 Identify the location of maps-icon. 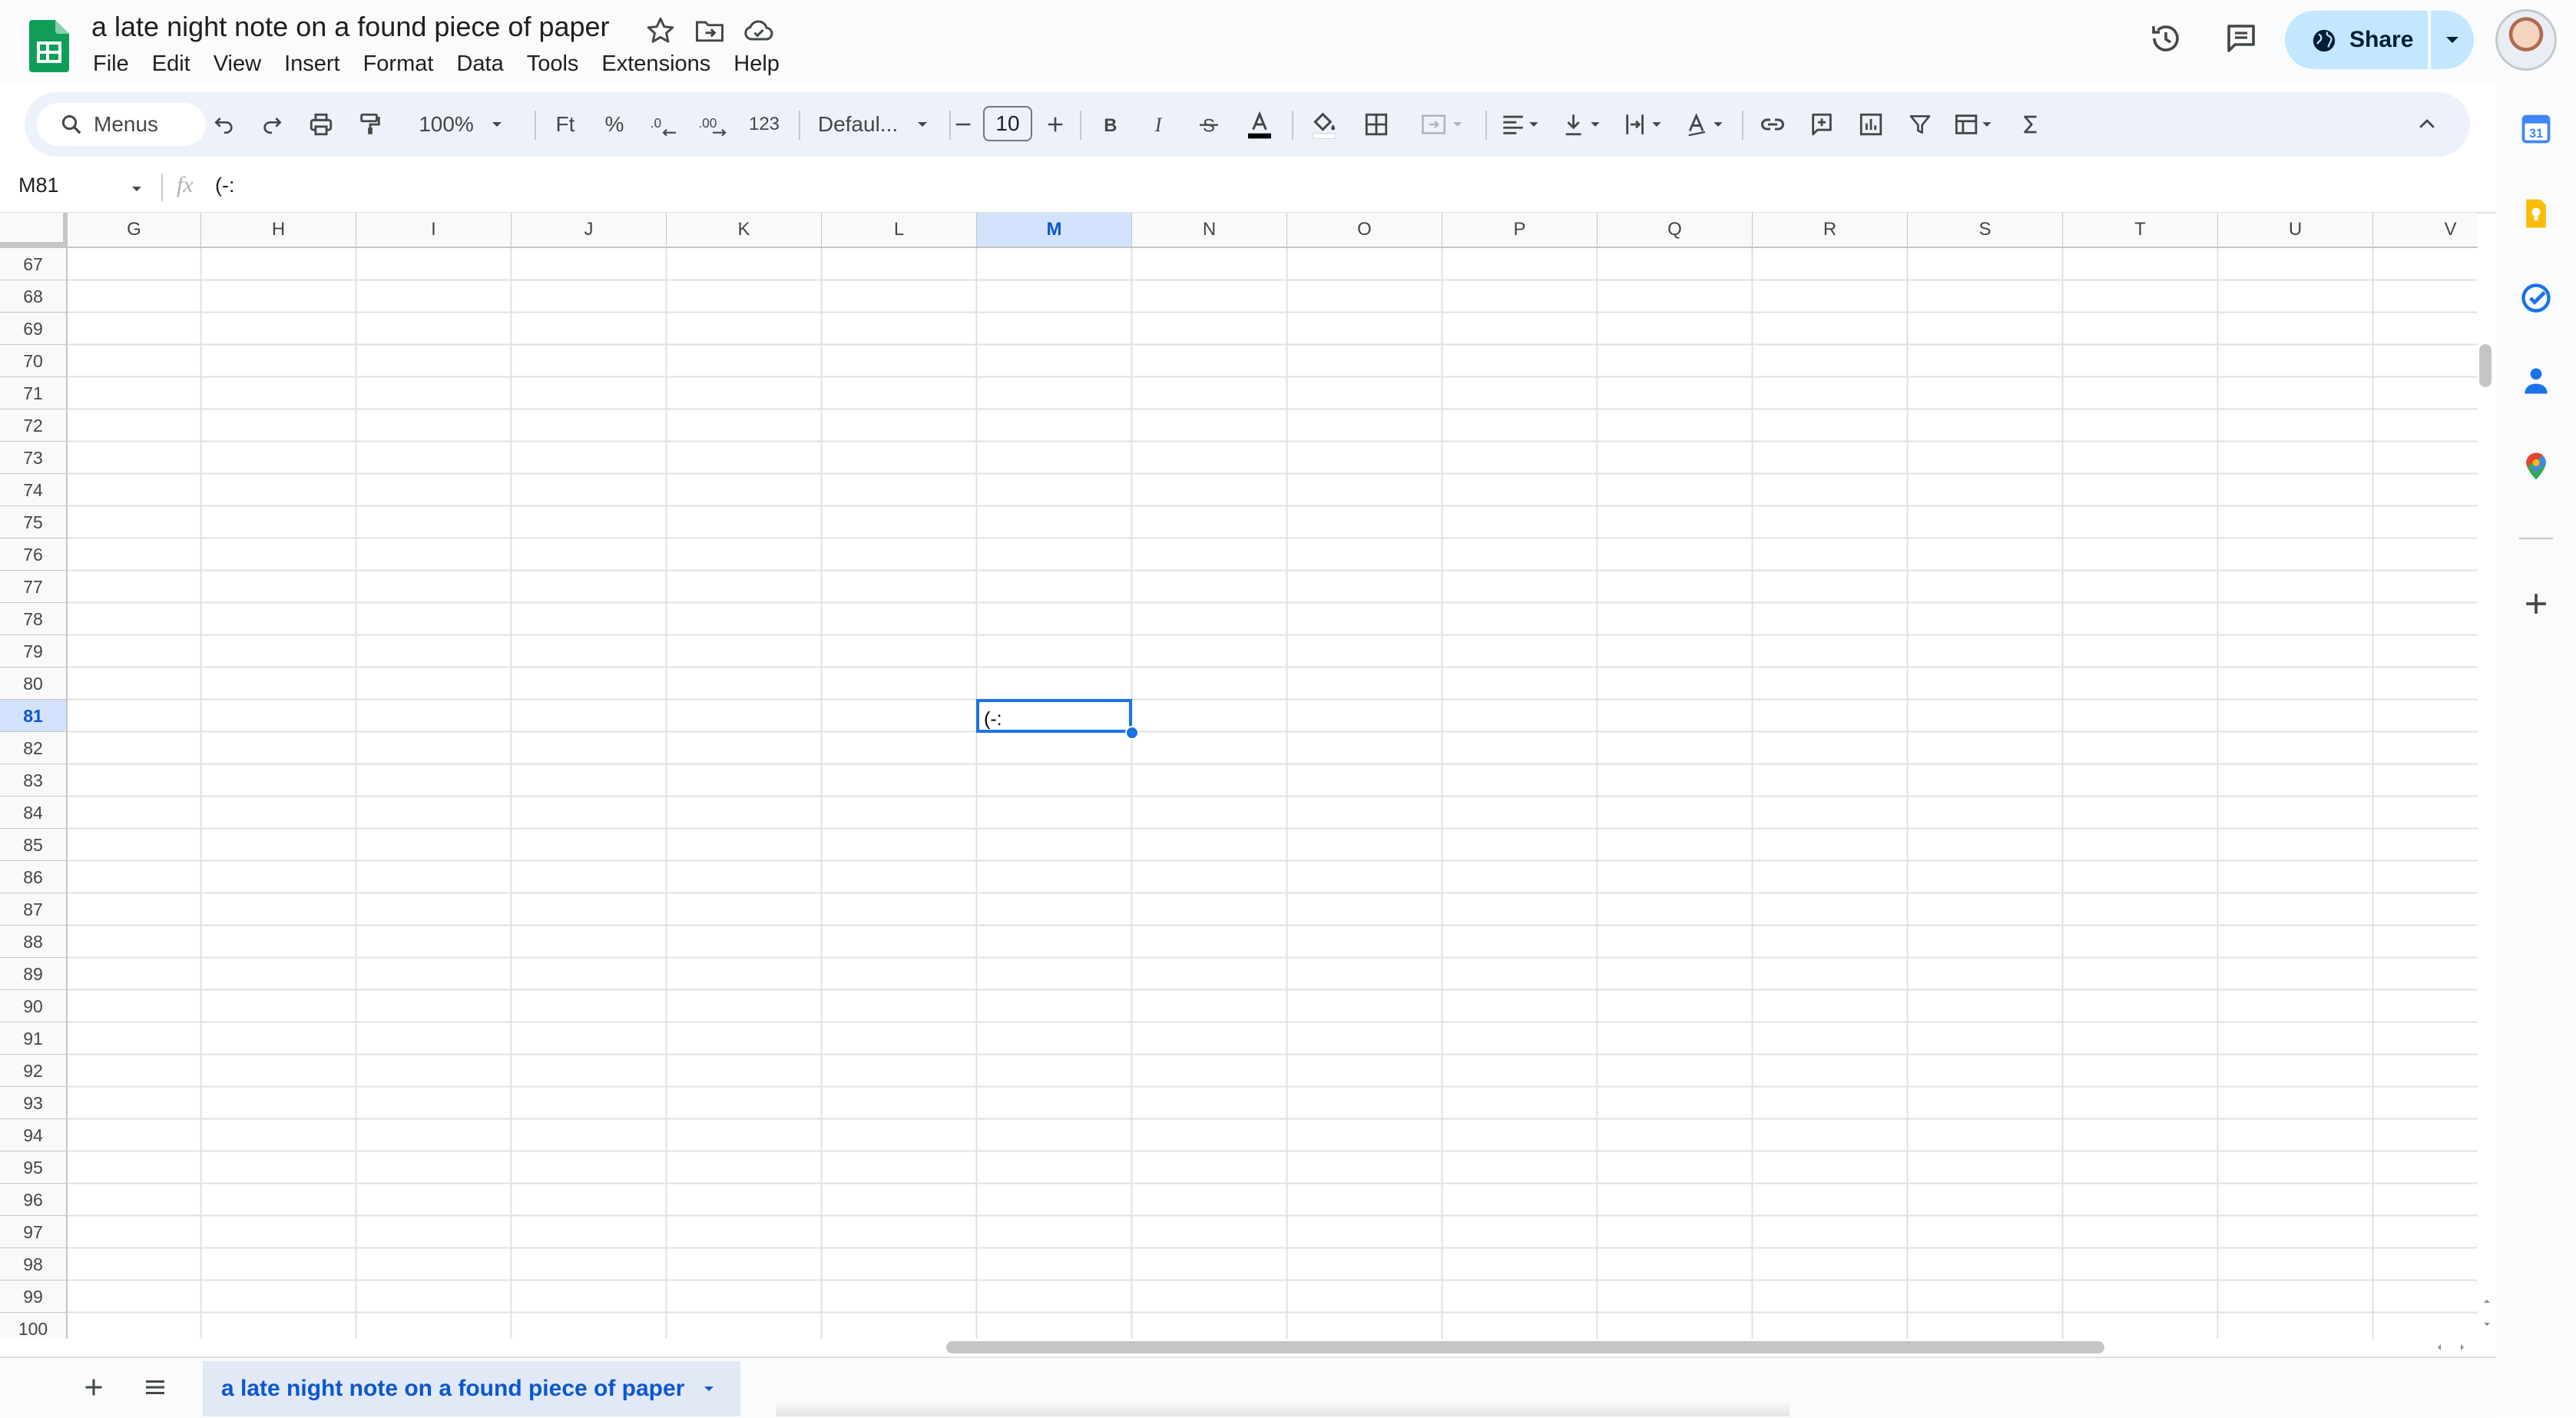
(2536, 465).